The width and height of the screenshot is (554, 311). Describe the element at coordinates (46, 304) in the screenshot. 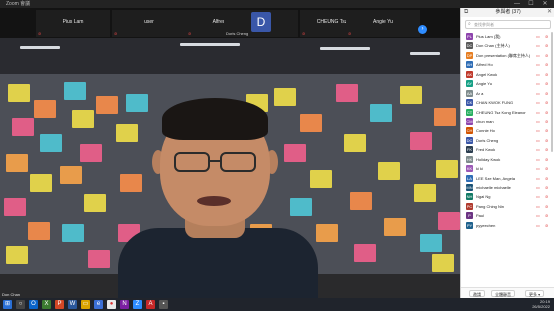

I see `excel-icon: X` at that location.